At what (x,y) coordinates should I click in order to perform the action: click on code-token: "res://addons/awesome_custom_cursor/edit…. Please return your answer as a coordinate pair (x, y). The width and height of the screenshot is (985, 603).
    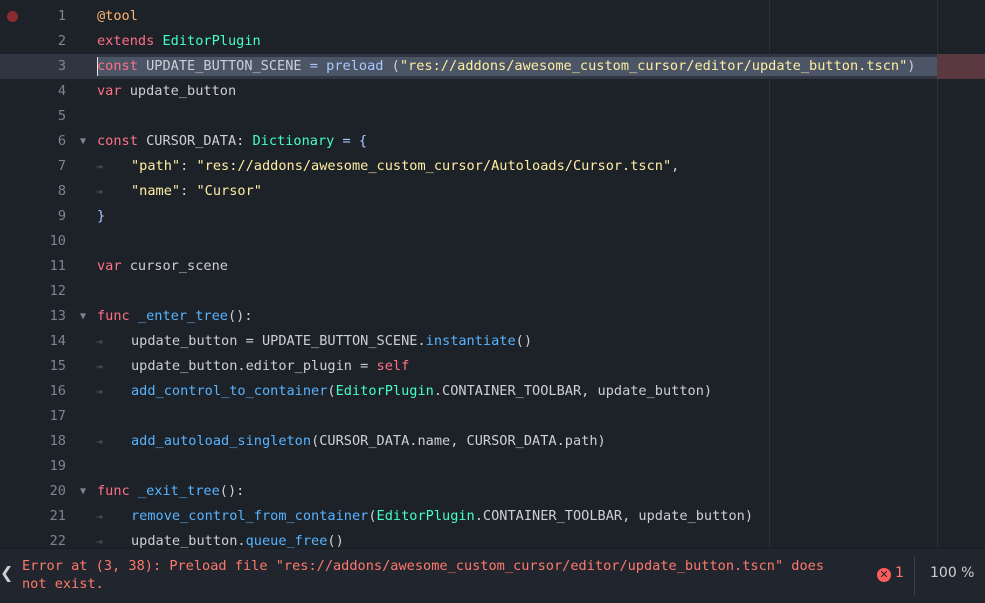
    Looking at the image, I should click on (653, 66).